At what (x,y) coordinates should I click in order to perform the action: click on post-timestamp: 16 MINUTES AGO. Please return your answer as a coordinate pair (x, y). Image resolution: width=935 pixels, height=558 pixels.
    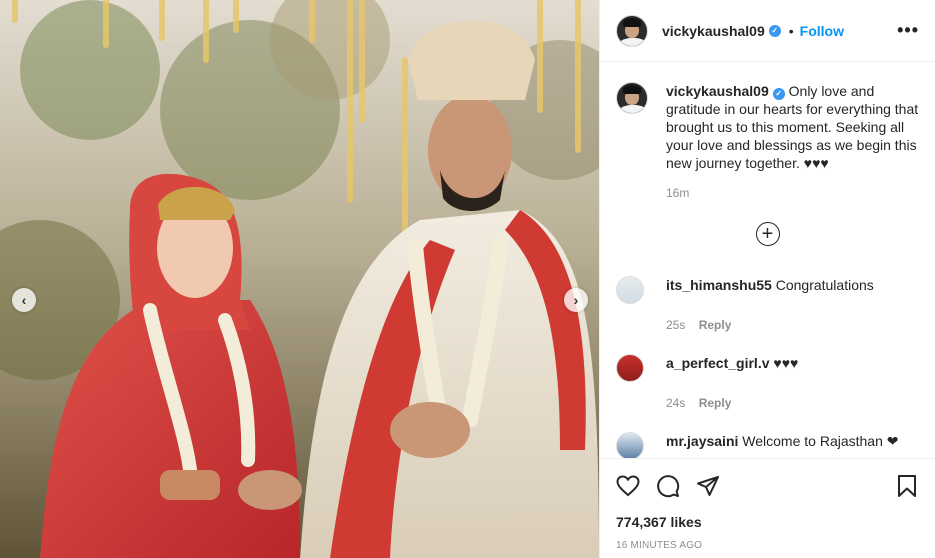
    Looking at the image, I should click on (767, 546).